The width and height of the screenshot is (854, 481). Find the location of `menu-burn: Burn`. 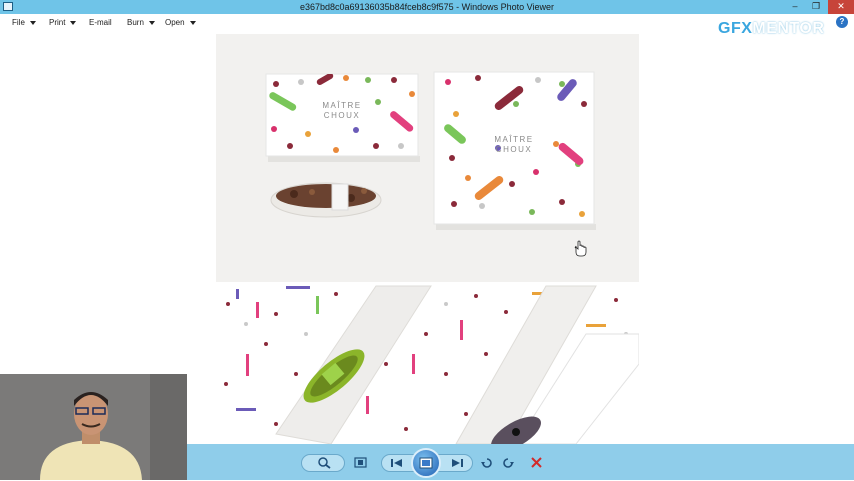

menu-burn: Burn is located at coordinates (141, 22).